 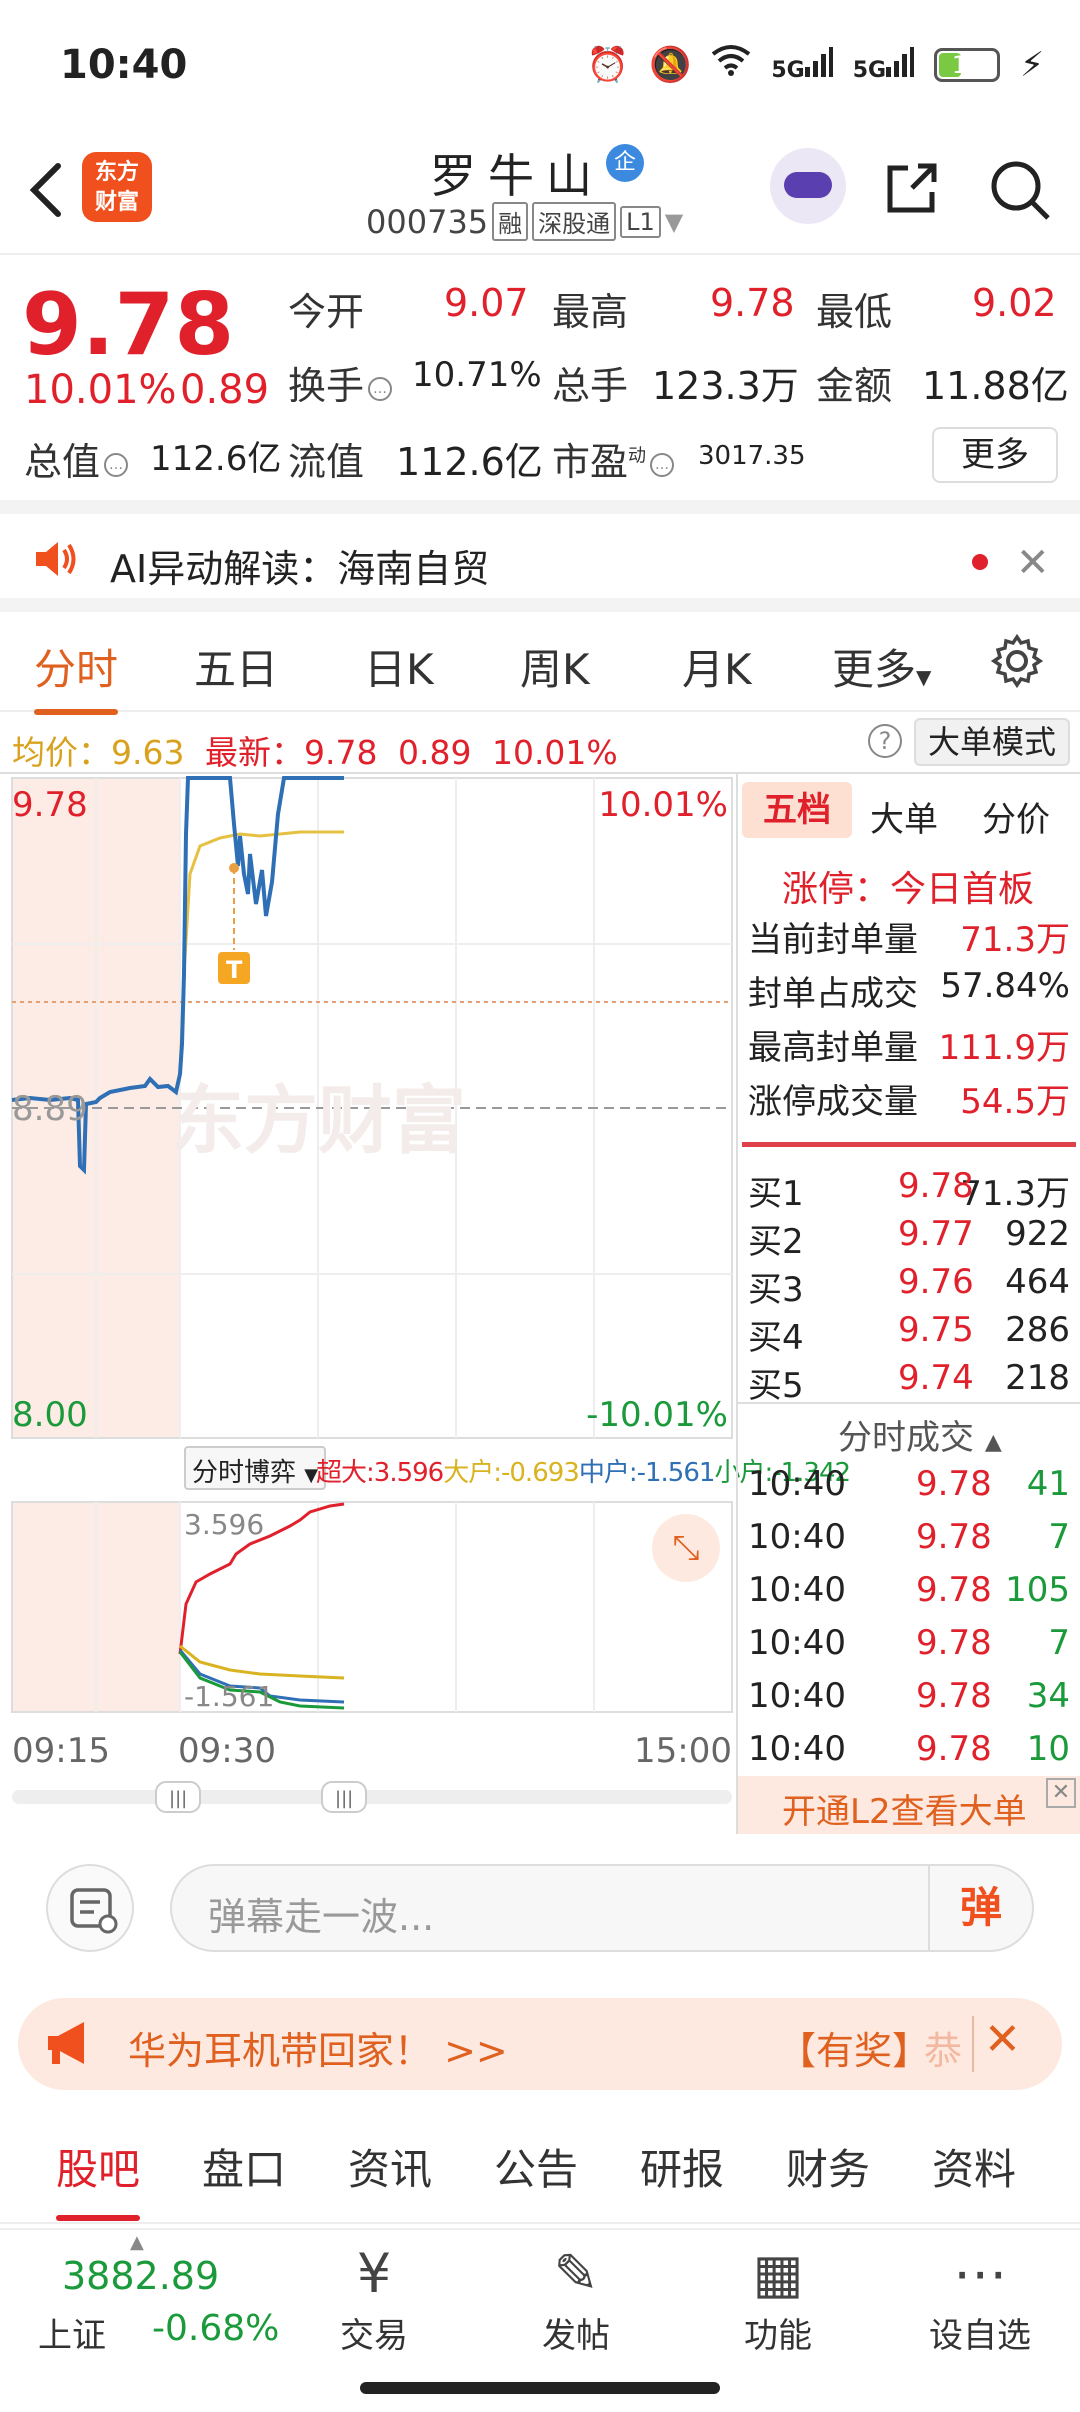 What do you see at coordinates (828, 2166) in the screenshot?
I see `tab-financials: 财务` at bounding box center [828, 2166].